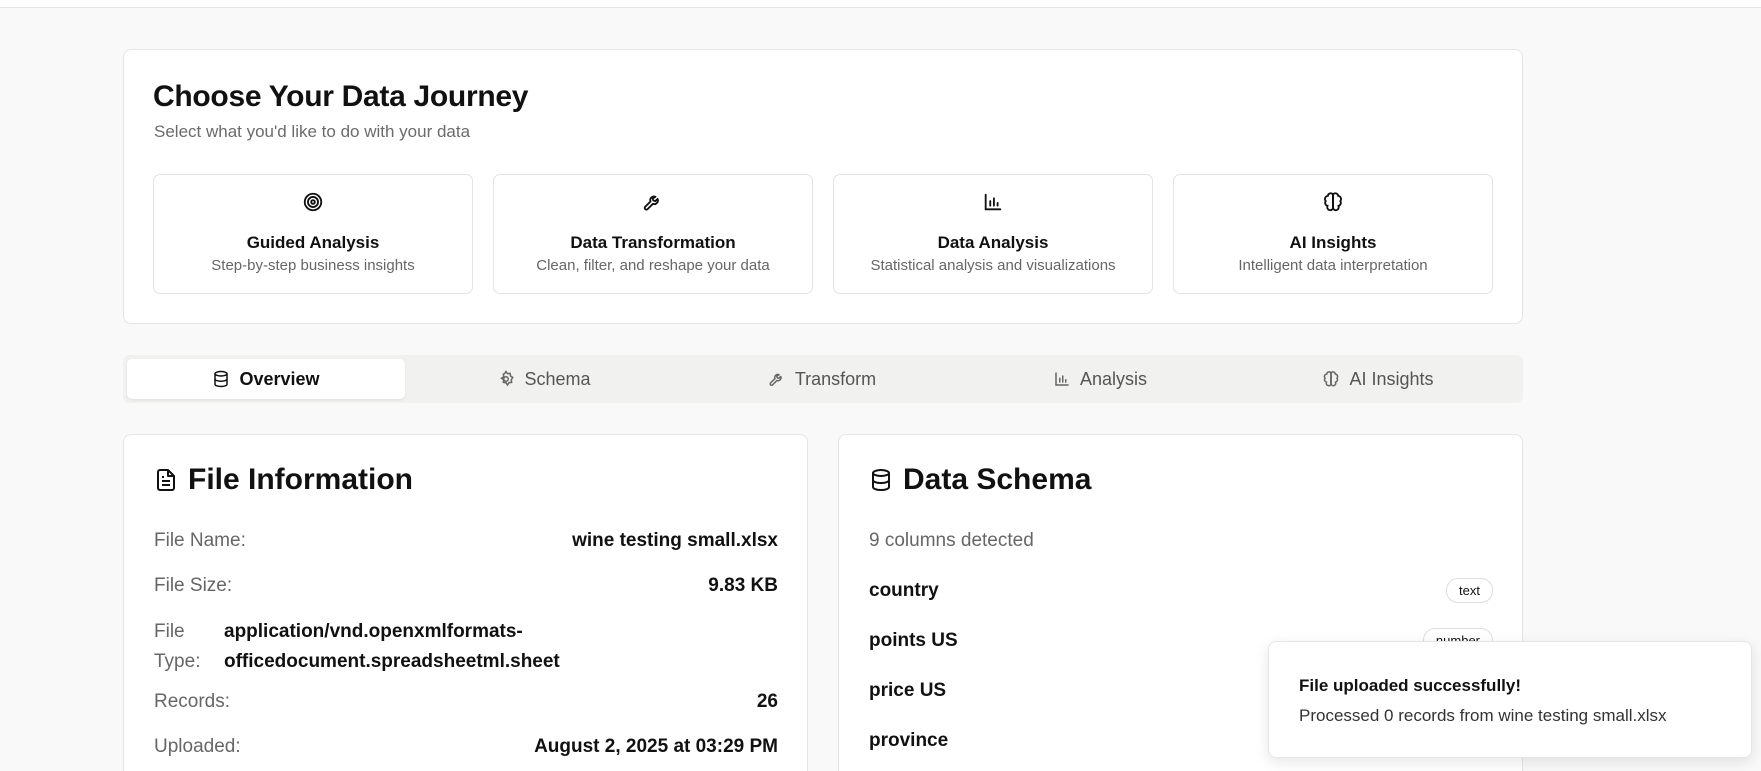  I want to click on top-bar, so click(880, 4).